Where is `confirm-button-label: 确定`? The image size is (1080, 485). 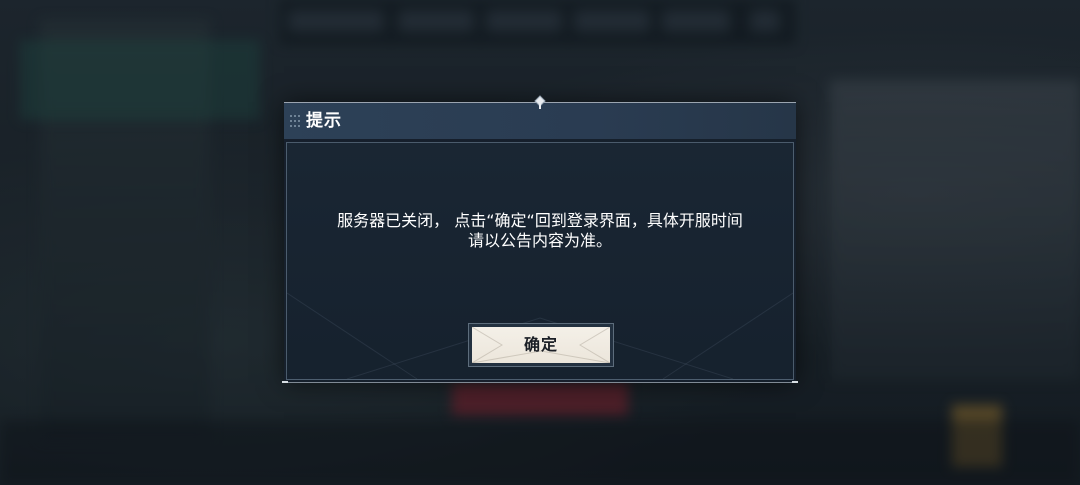
confirm-button-label: 确定 is located at coordinates (540, 344).